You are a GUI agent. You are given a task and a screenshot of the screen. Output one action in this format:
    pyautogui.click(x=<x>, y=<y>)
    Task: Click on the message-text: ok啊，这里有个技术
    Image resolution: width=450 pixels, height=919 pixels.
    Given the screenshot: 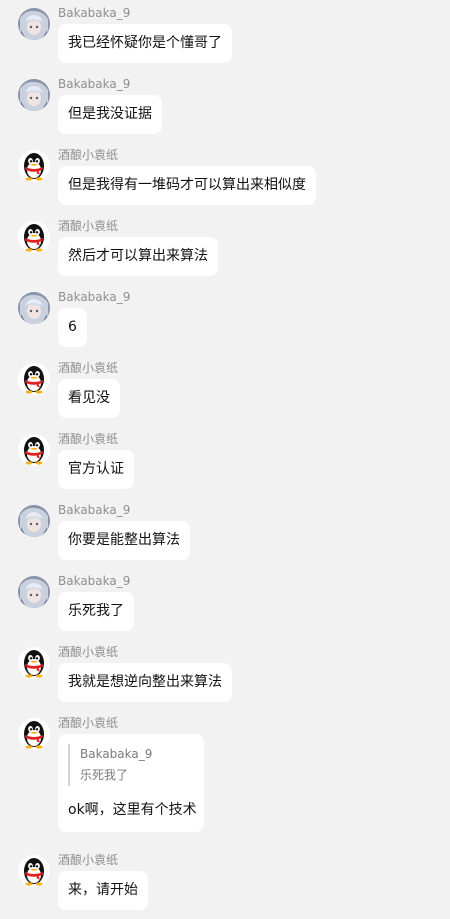 What is the action you would take?
    pyautogui.click(x=132, y=810)
    